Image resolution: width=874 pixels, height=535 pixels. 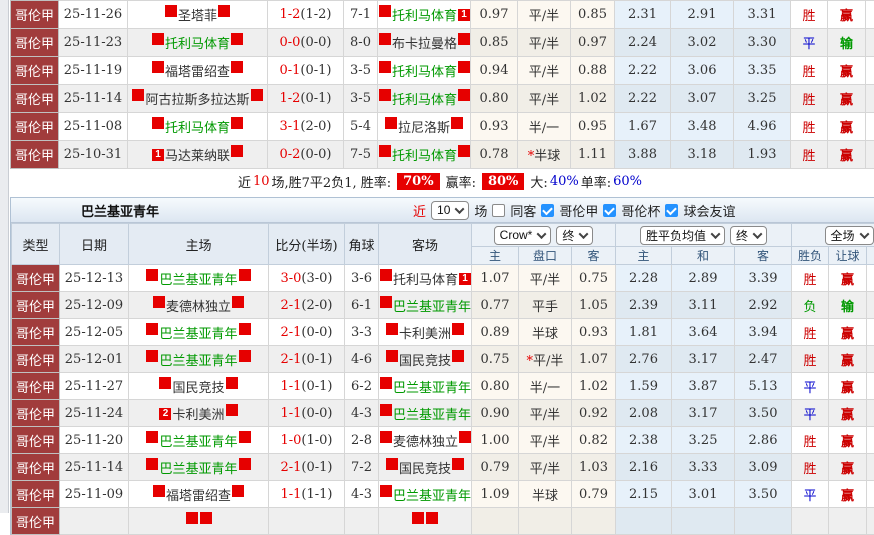 What do you see at coordinates (702, 15) in the screenshot?
I see `draw-odds-cell: 2.91` at bounding box center [702, 15].